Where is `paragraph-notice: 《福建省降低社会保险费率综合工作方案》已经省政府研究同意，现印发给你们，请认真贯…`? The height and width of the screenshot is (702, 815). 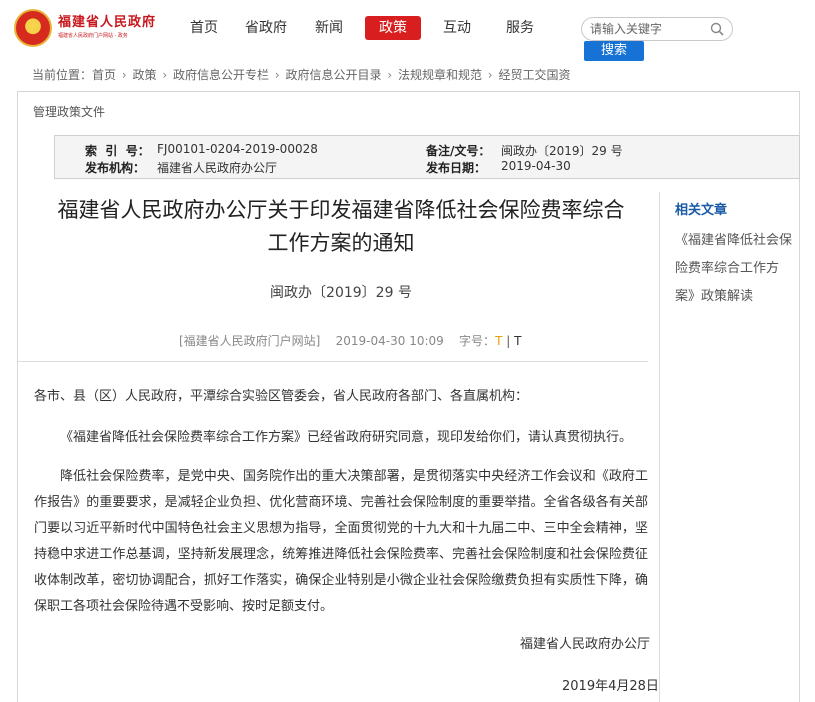 paragraph-notice: 《福建省降低社会保险费率综合工作方案》已经省政府研究同意，现印发给你们，请认真贯… is located at coordinates (346, 437).